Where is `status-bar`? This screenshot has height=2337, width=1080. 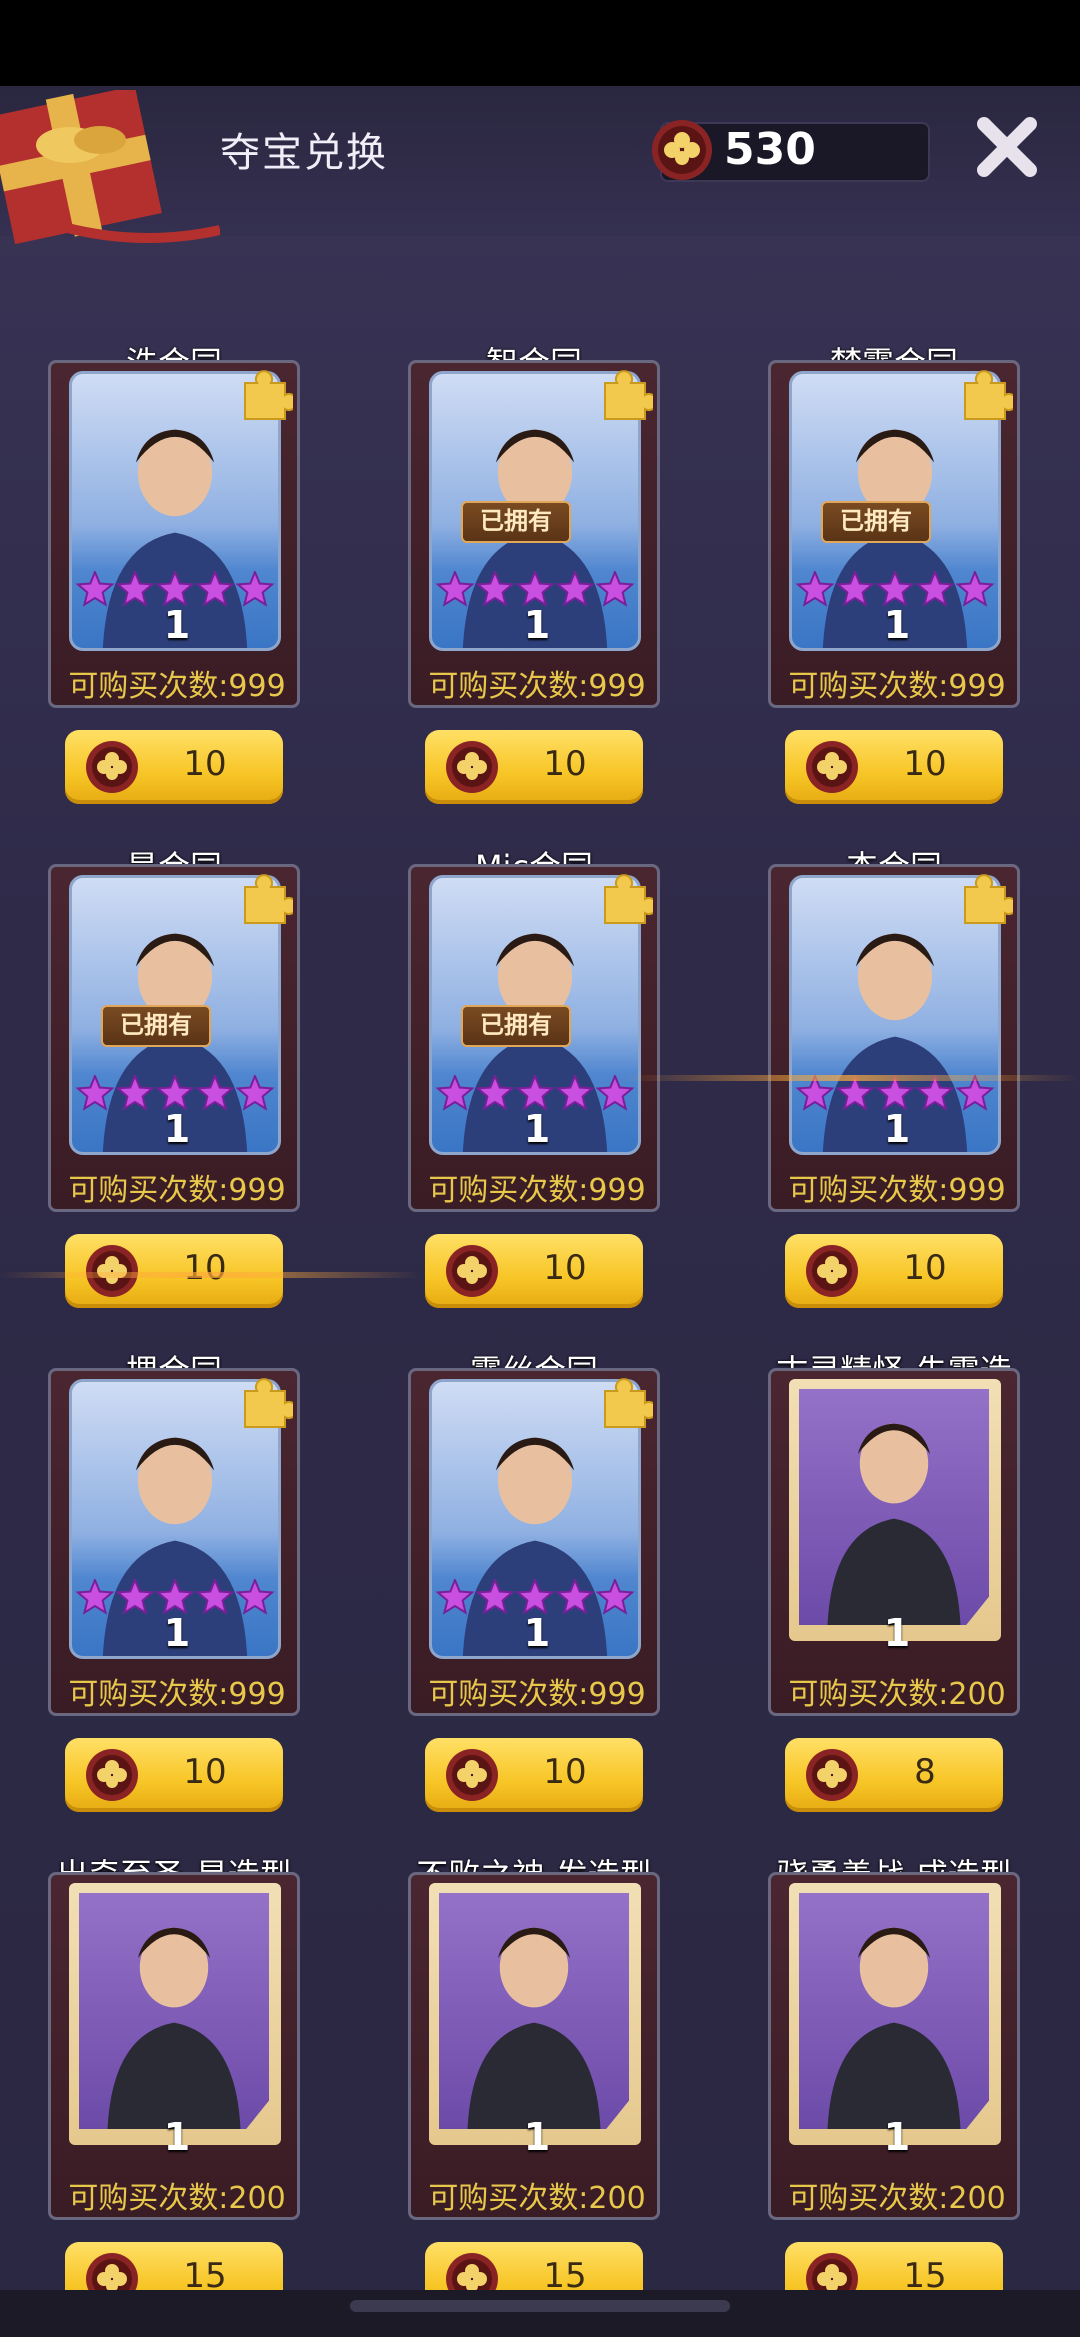
status-bar is located at coordinates (540, 43).